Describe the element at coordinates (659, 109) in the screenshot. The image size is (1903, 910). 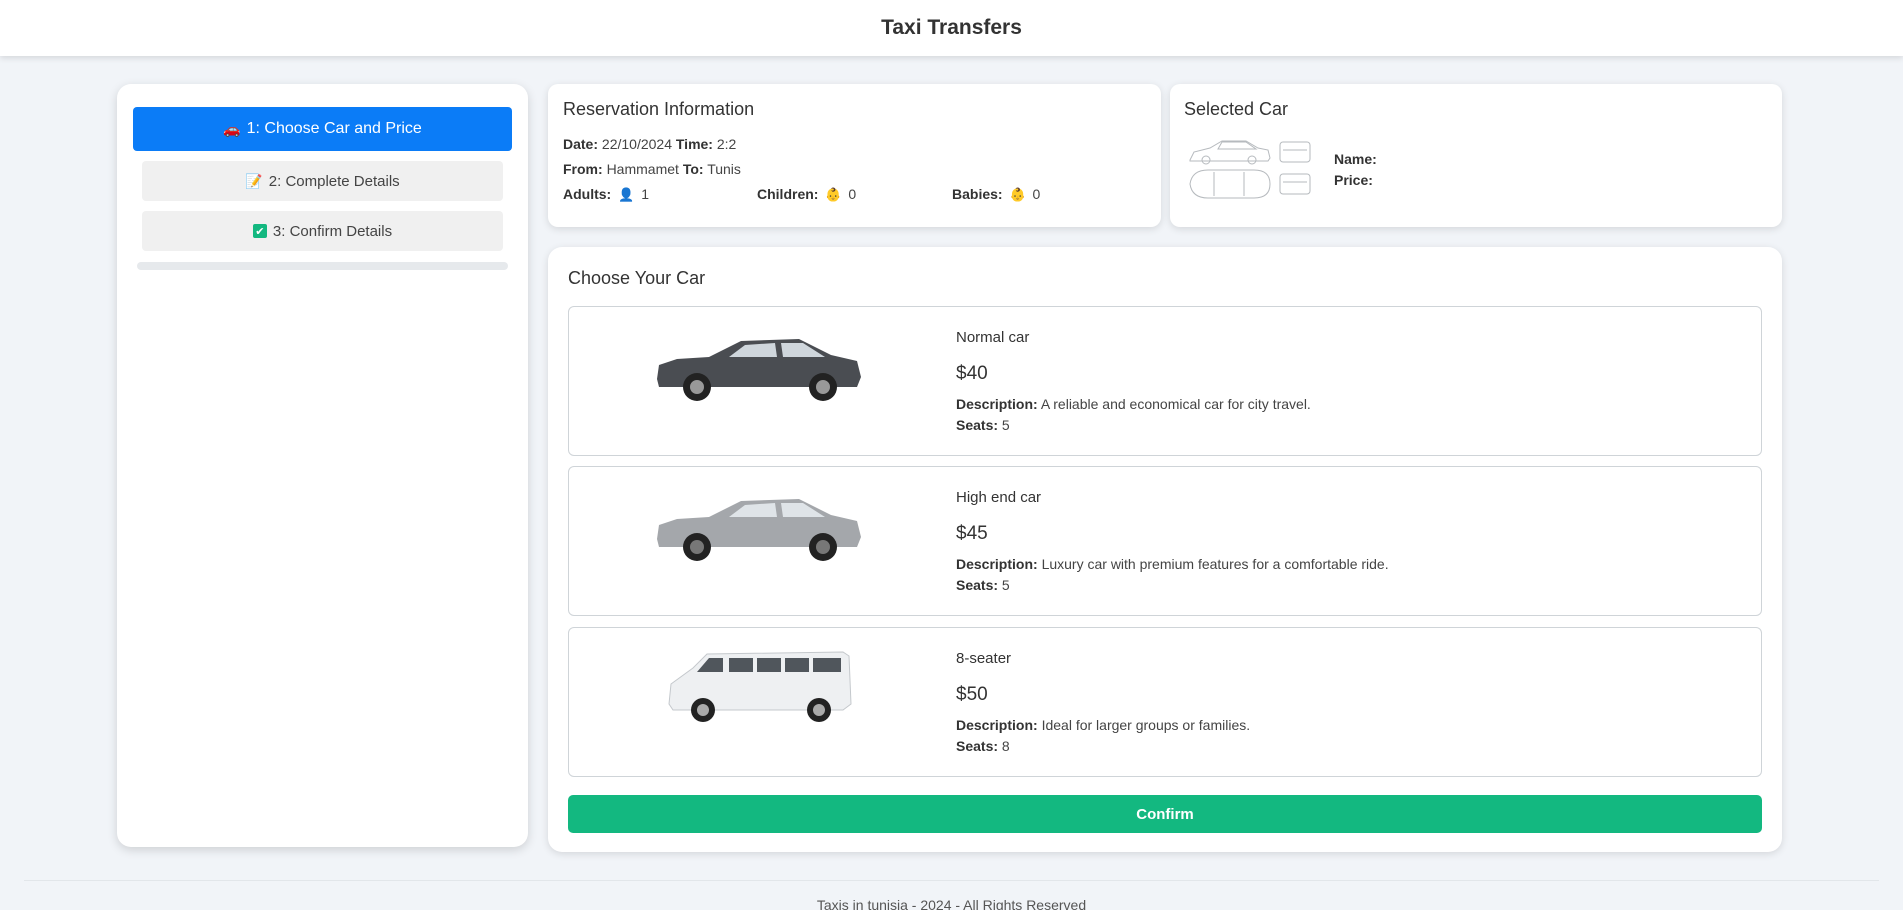
I see `reservation-title: Reservation Information` at that location.